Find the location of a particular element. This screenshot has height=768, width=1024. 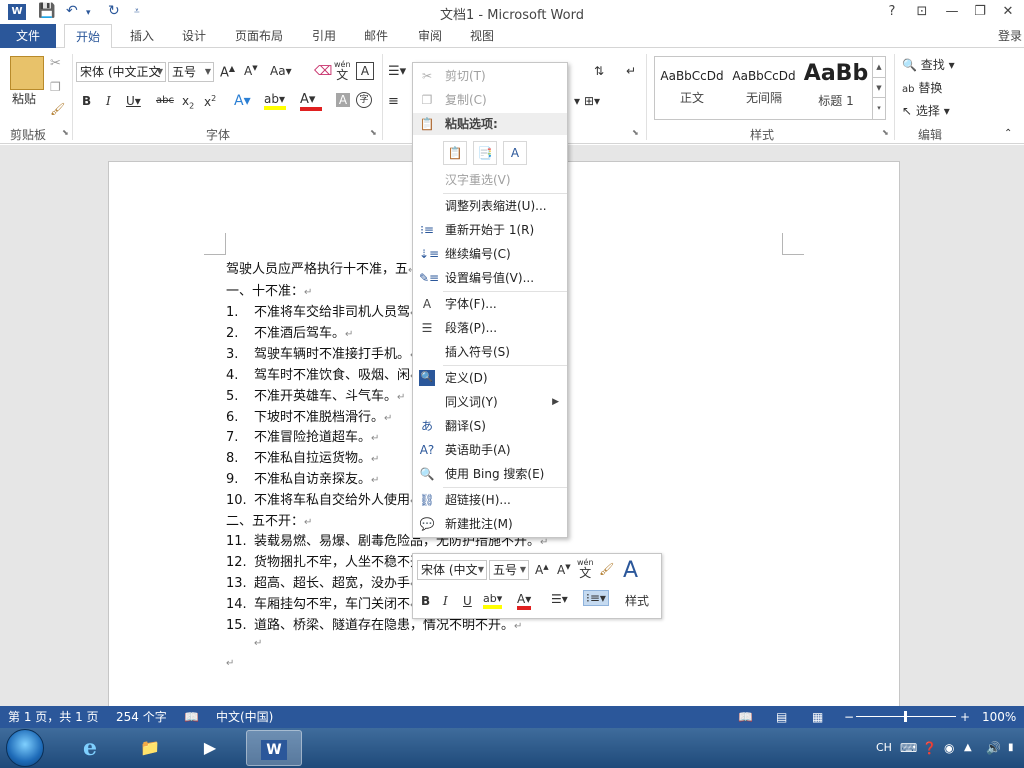

underline-icon: U▾ is located at coordinates (133, 101).